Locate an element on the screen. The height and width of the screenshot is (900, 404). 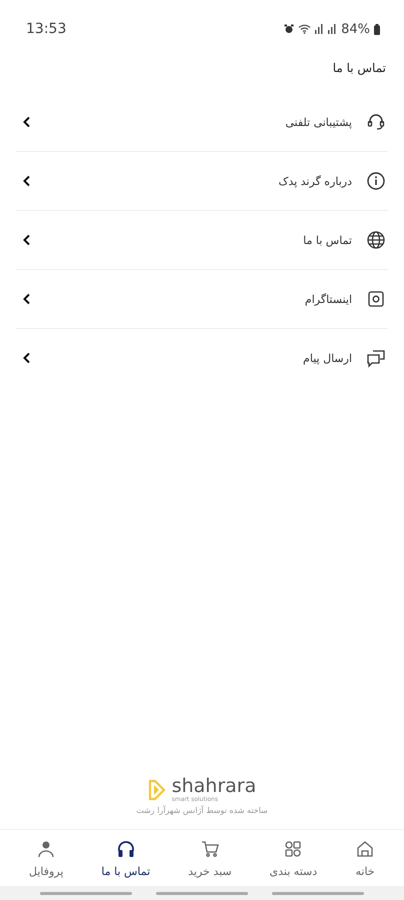
nav-tab: تماس با ما is located at coordinates (125, 858).